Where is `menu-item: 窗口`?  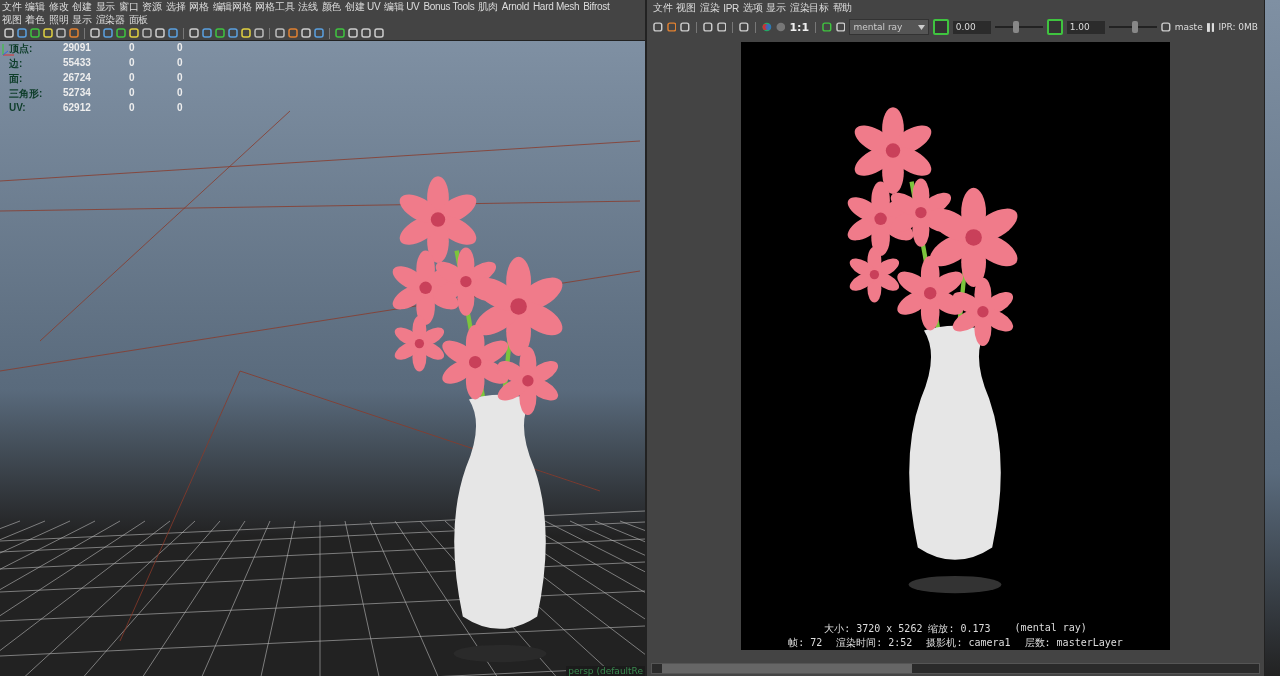 menu-item: 窗口 is located at coordinates (129, 7).